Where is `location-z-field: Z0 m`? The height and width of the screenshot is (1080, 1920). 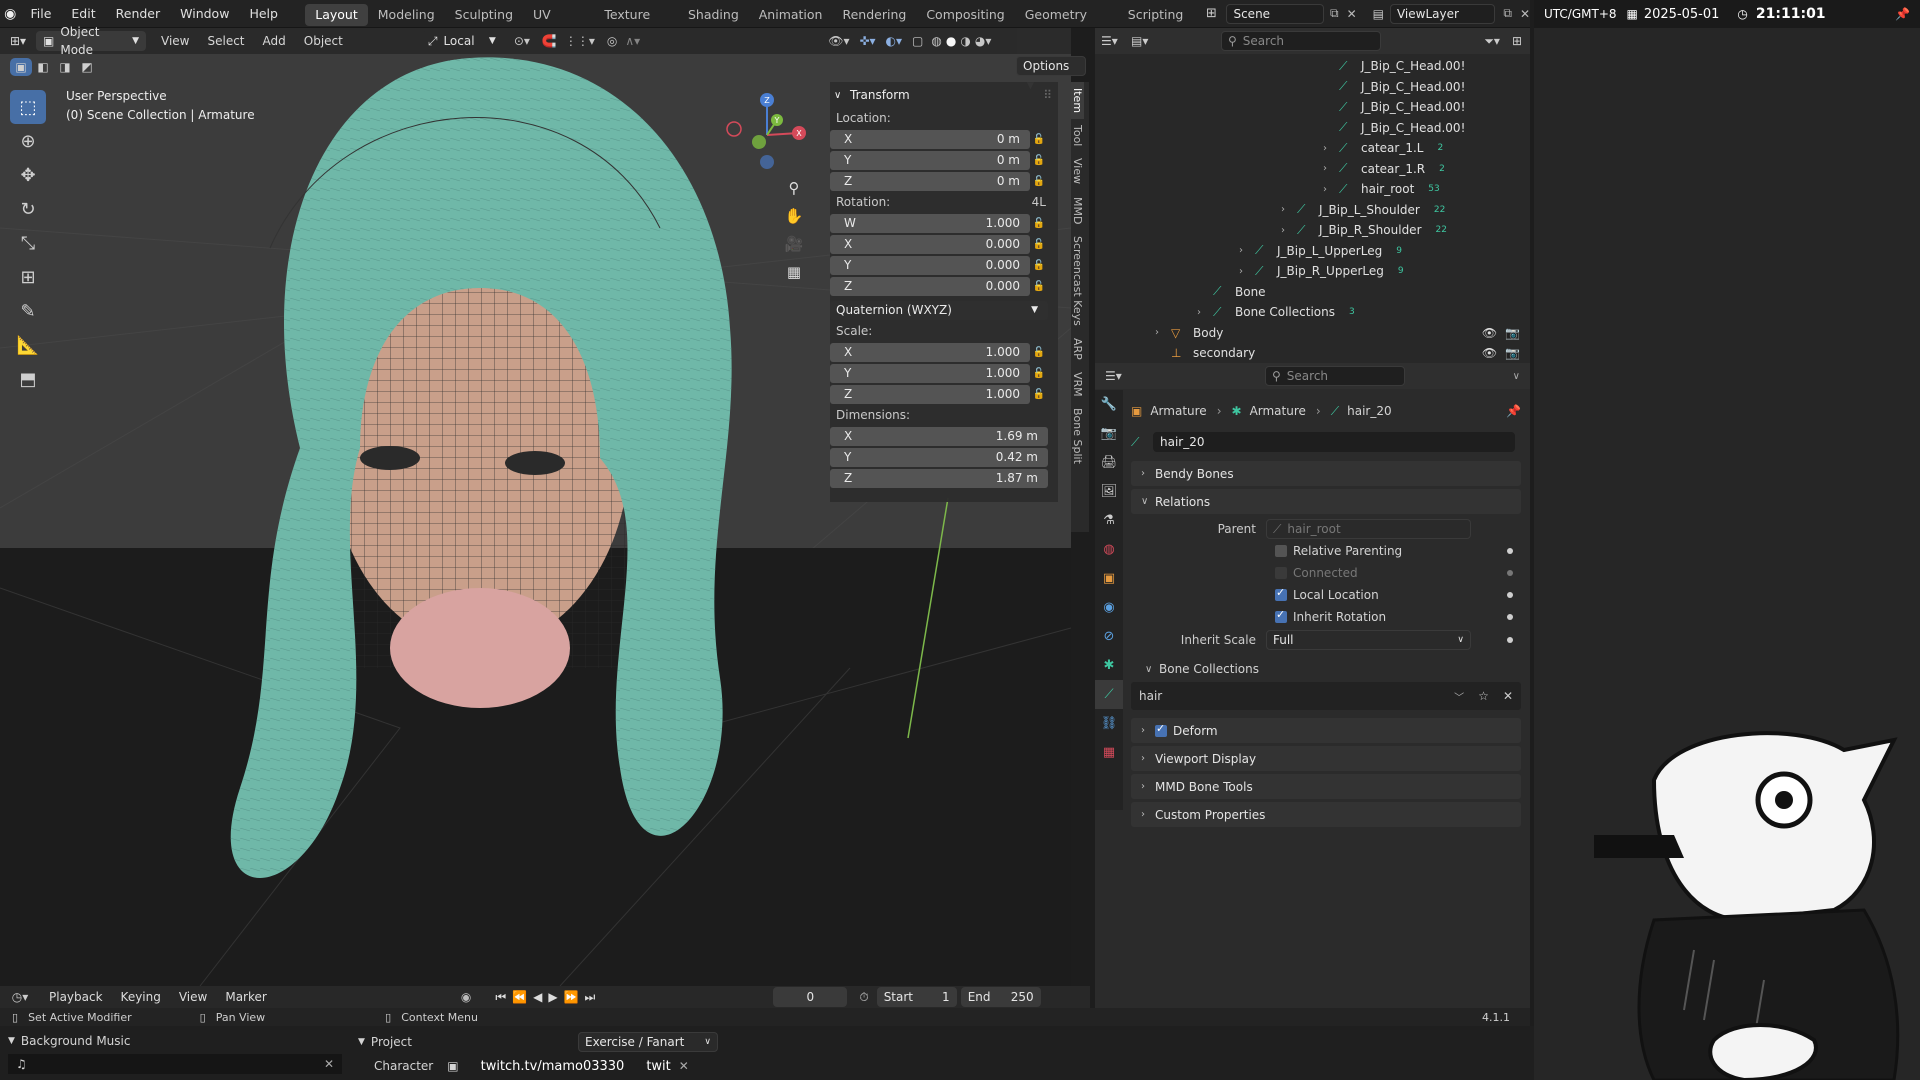
location-z-field: Z0 m is located at coordinates (930, 181).